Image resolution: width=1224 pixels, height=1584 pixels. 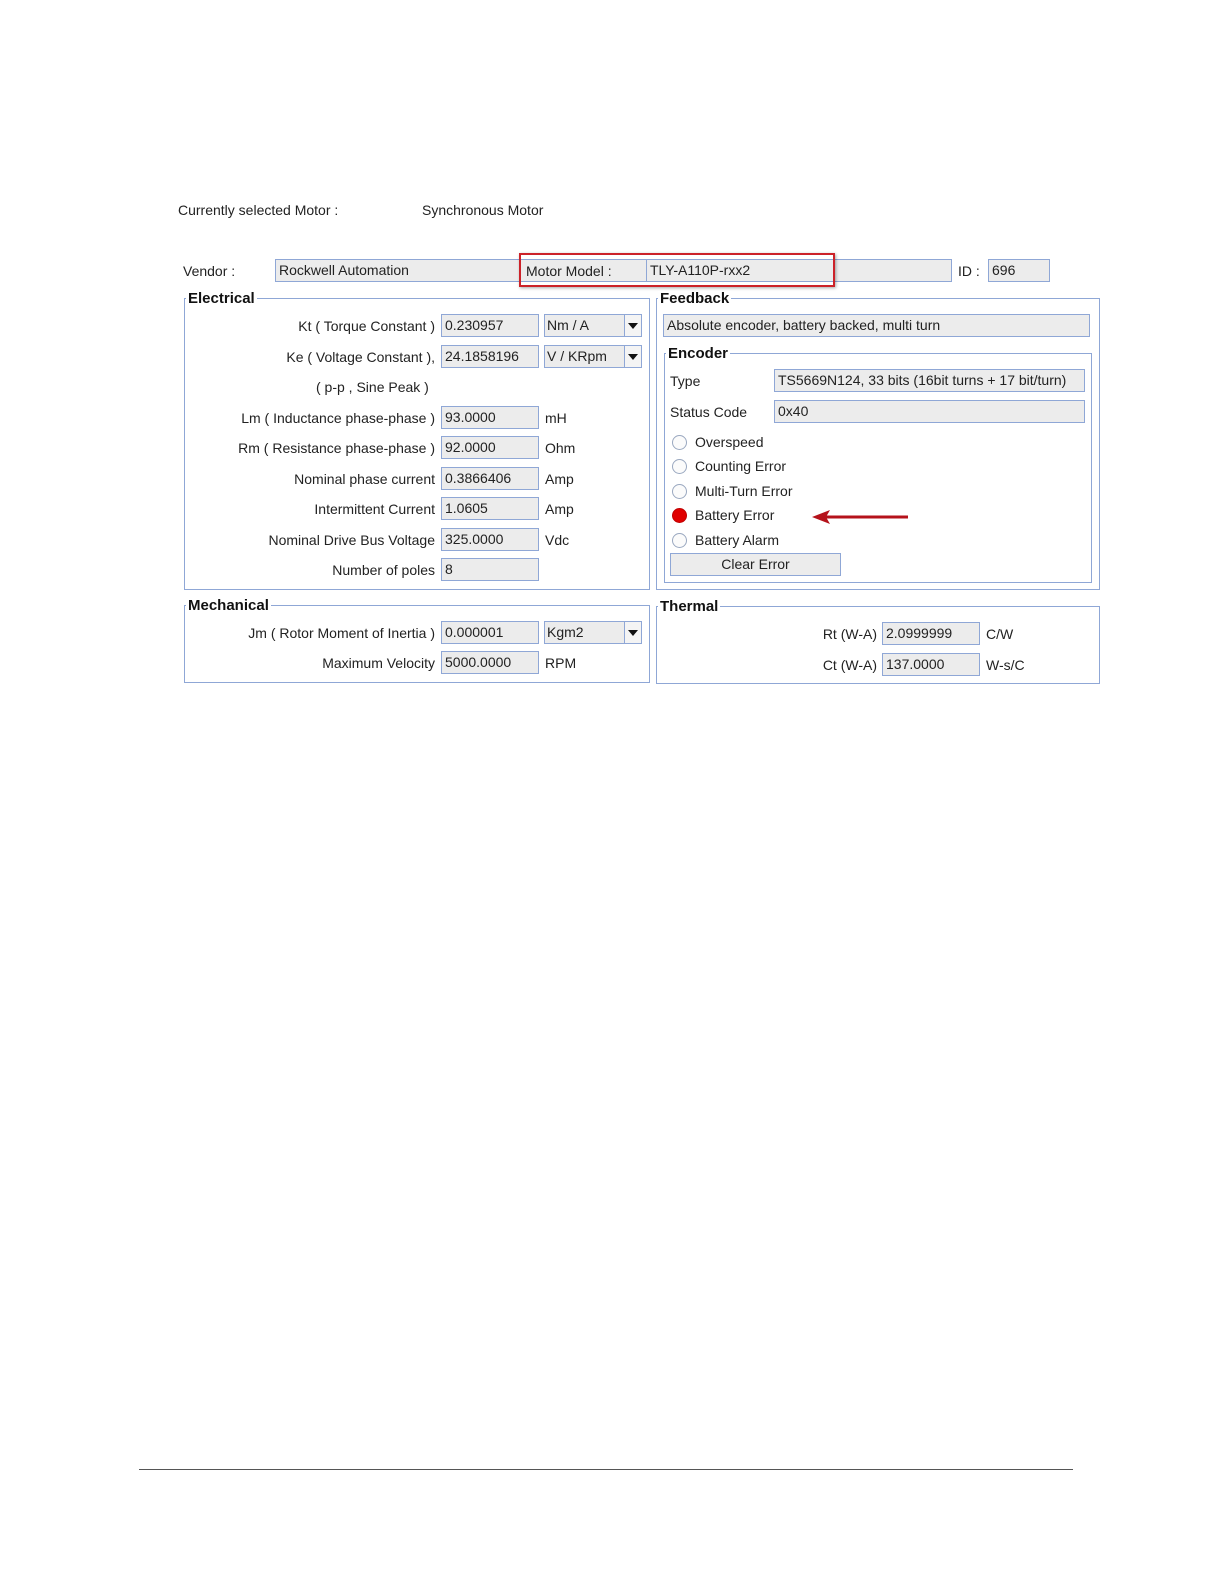 I want to click on mechanical-title: Mechanical, so click(x=228, y=605).